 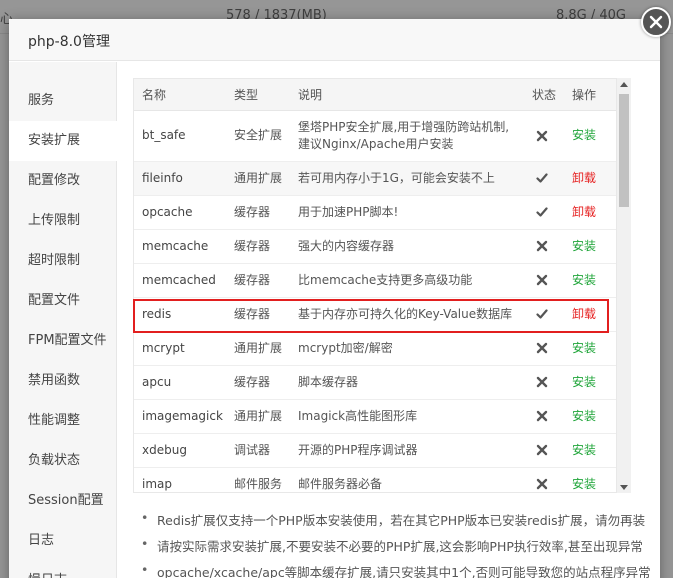 What do you see at coordinates (180, 95) in the screenshot?
I see `col-header-name: 名称` at bounding box center [180, 95].